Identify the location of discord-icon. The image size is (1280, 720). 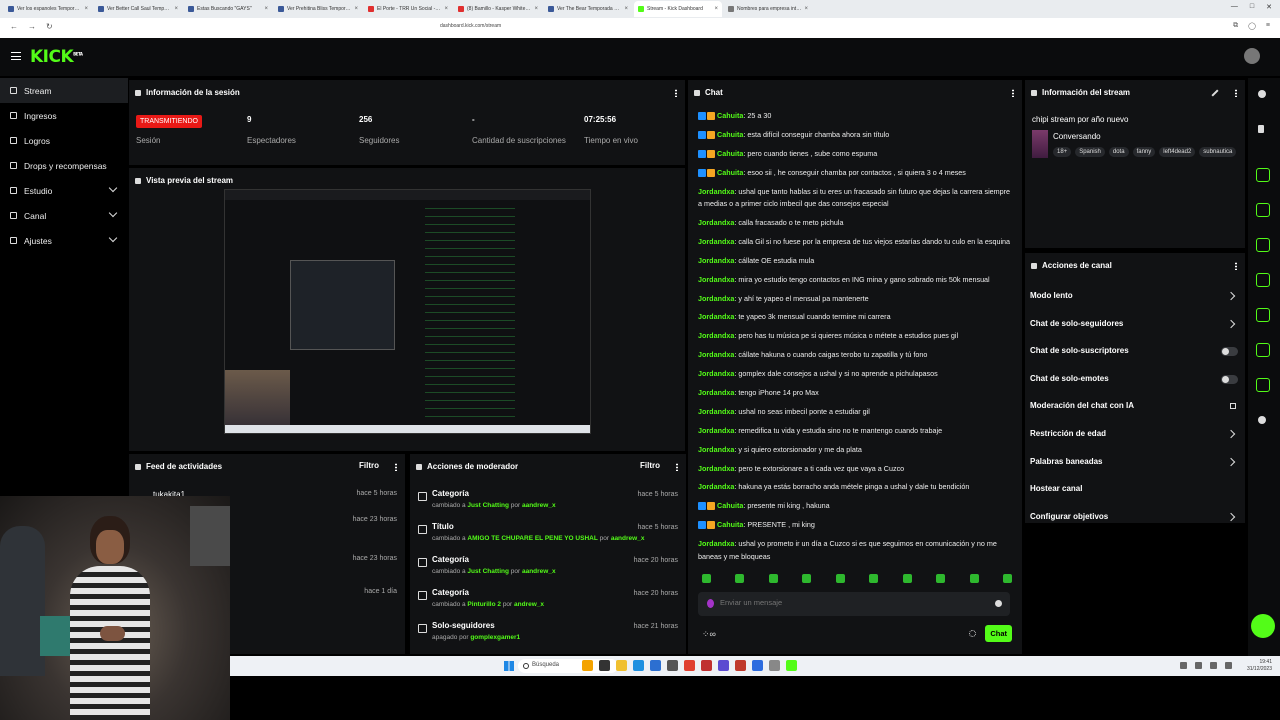
(723, 665).